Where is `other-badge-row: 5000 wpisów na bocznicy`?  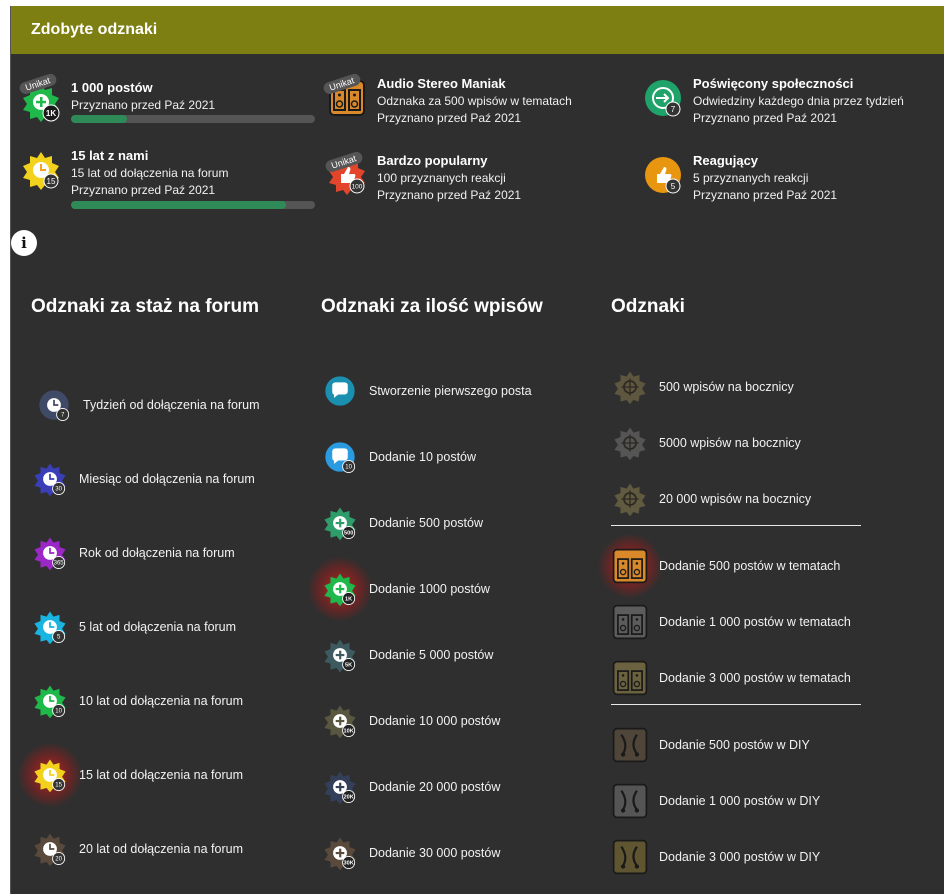
other-badge-row: 5000 wpisów na bocznicy is located at coordinates (761, 444).